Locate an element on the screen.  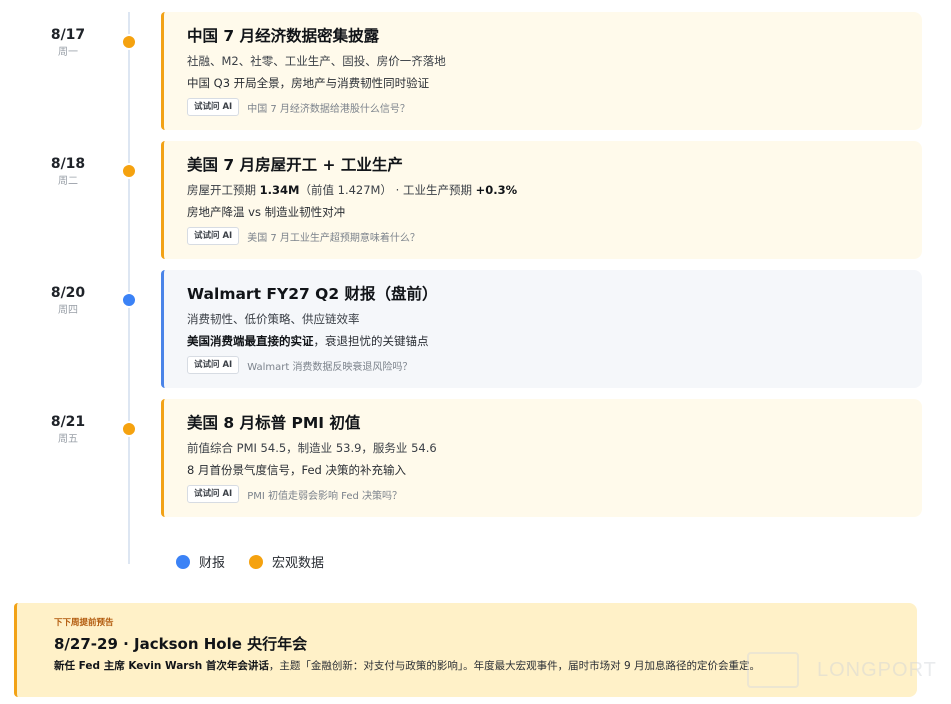
ask-ai-prompt-link: PMI 初值走弱会影响 Fed 决策吗？ is located at coordinates (324, 494).